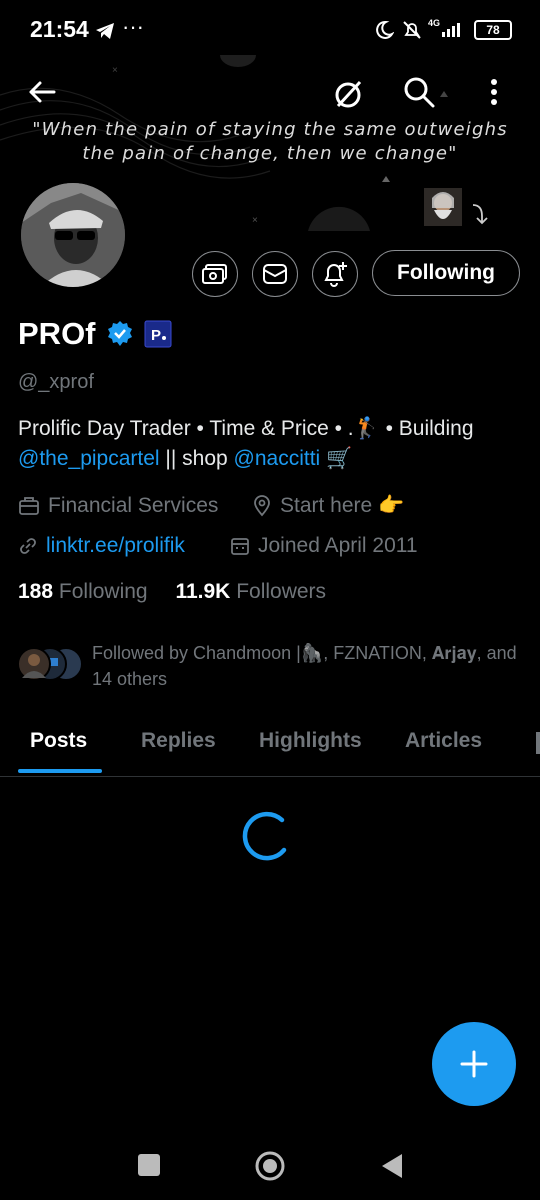 Image resolution: width=540 pixels, height=1200 pixels. What do you see at coordinates (83, 591) in the screenshot?
I see `following-count-link: 188 Following` at bounding box center [83, 591].